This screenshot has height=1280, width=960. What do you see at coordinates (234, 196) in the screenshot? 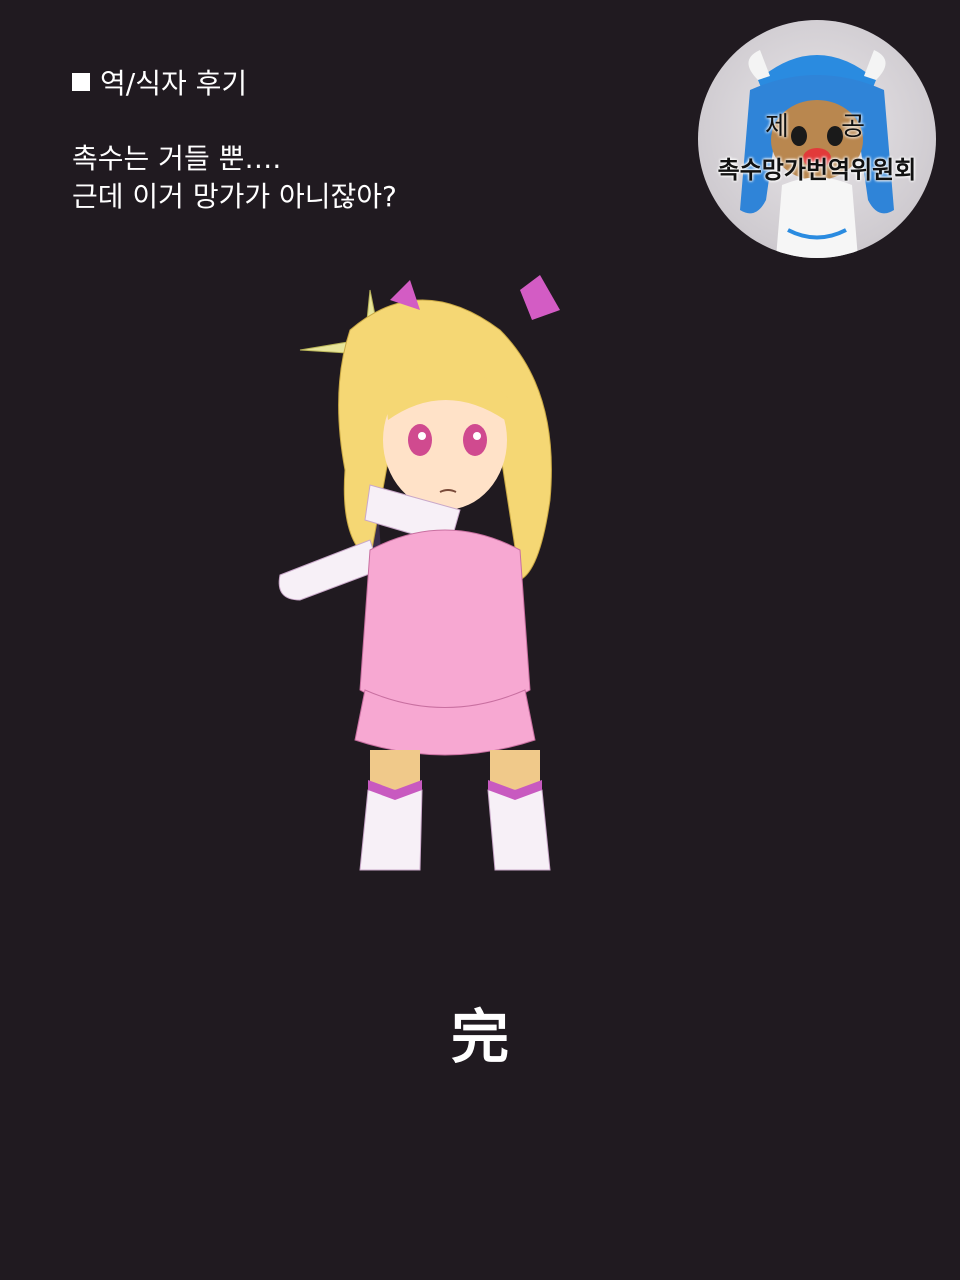
I see `note-line: 근데 이거 망가가 아니잖아?` at bounding box center [234, 196].